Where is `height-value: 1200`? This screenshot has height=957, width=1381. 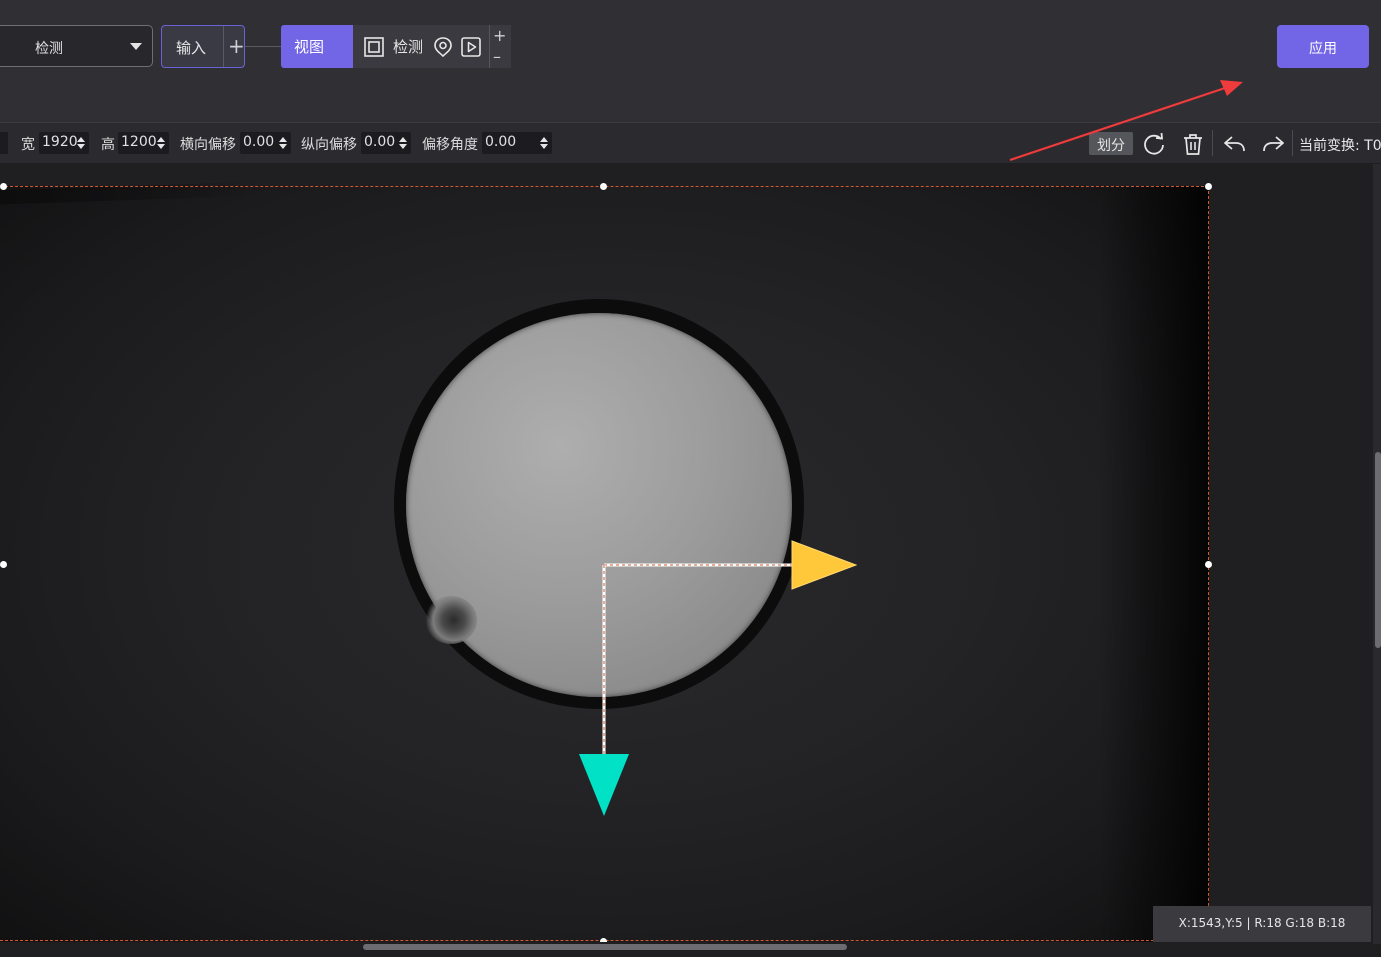
height-value: 1200 is located at coordinates (139, 142).